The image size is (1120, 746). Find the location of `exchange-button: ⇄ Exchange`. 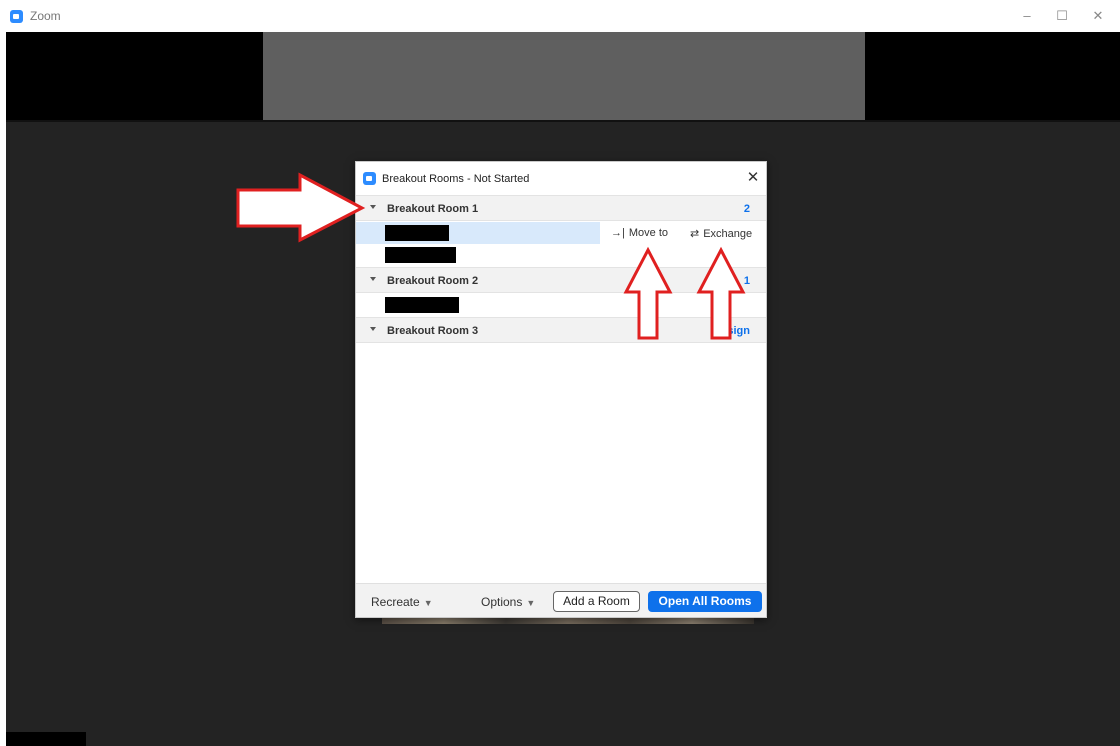

exchange-button: ⇄ Exchange is located at coordinates (721, 233).